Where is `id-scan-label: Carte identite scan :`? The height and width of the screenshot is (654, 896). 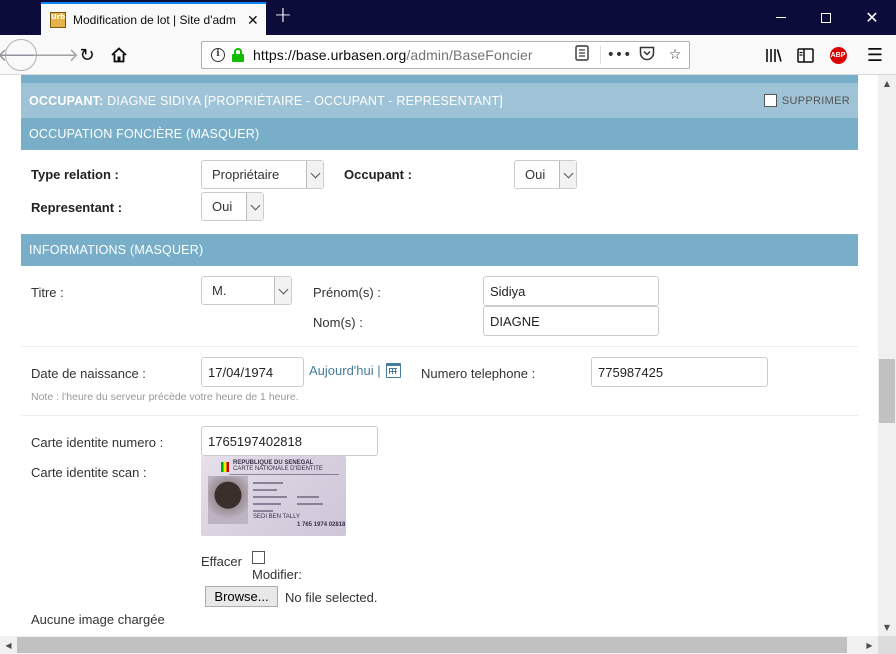
id-scan-label: Carte identite scan : is located at coordinates (89, 472).